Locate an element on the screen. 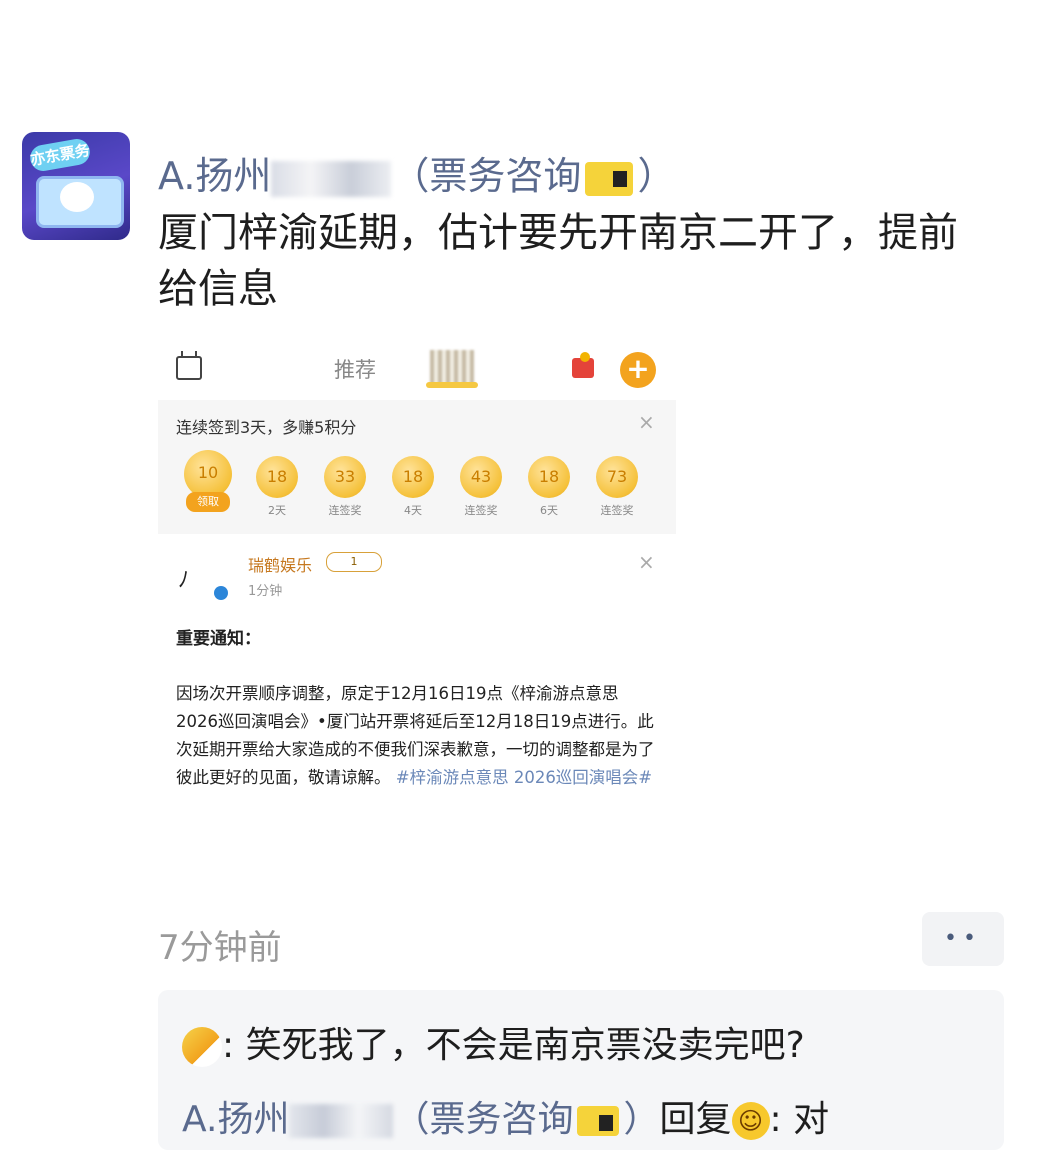 The image size is (1044, 1150). cat-icon is located at coordinates (77, 197).